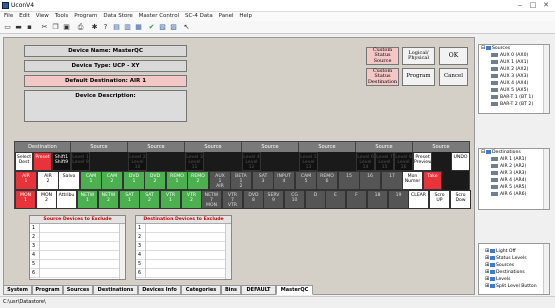 This screenshot has width=555, height=308. What do you see at coordinates (186, 27) in the screenshot?
I see `whats-this-icon: ↖` at bounding box center [186, 27].